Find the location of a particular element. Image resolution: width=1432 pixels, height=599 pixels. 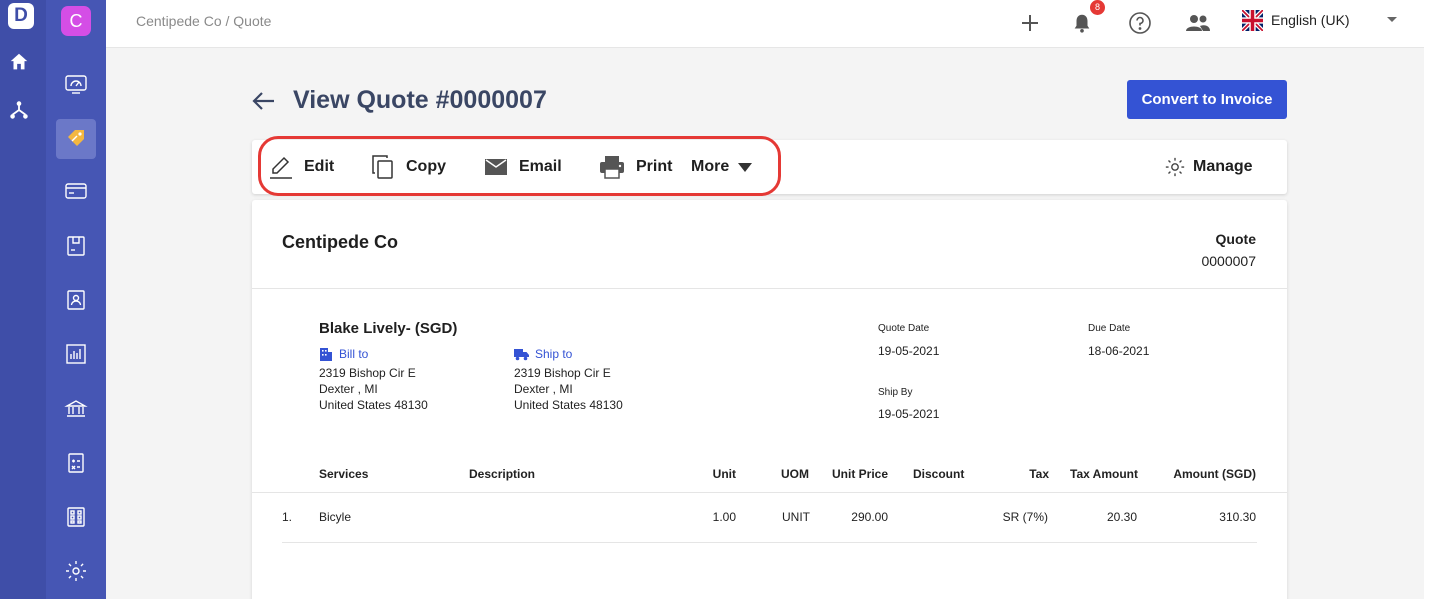

edit-label: Edit is located at coordinates (319, 166).